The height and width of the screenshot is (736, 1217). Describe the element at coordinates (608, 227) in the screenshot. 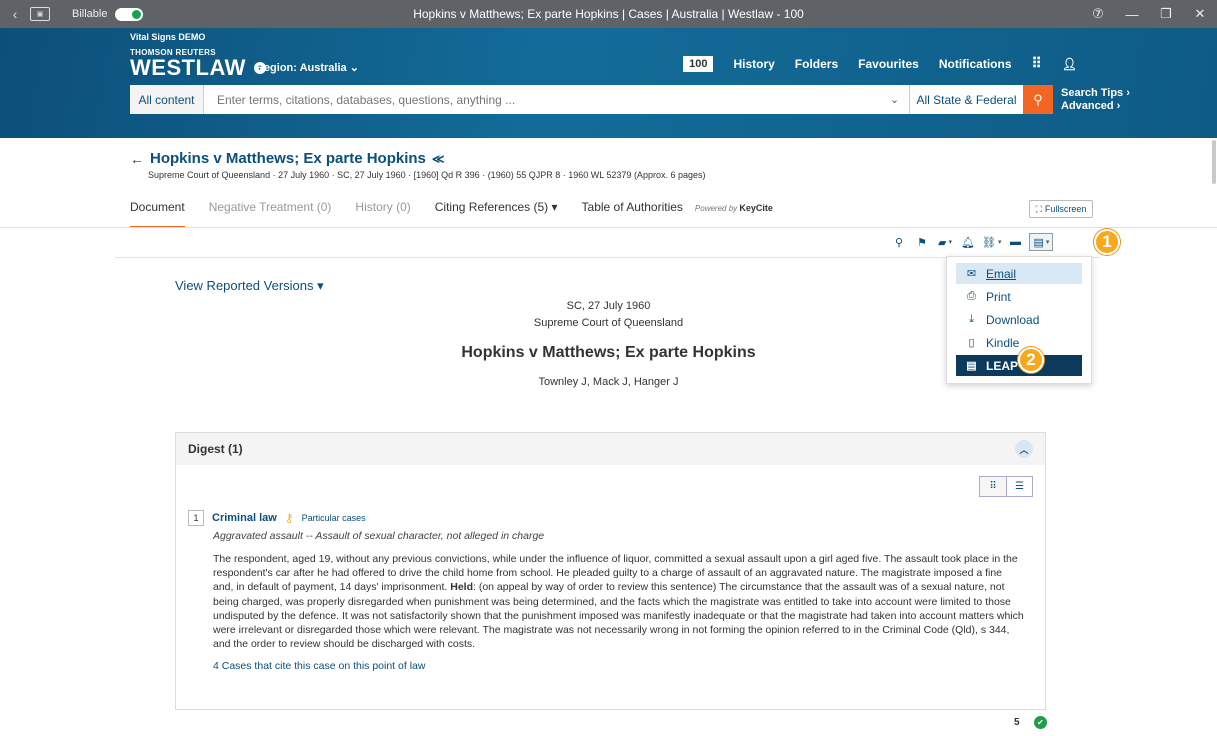

I see `divider` at that location.